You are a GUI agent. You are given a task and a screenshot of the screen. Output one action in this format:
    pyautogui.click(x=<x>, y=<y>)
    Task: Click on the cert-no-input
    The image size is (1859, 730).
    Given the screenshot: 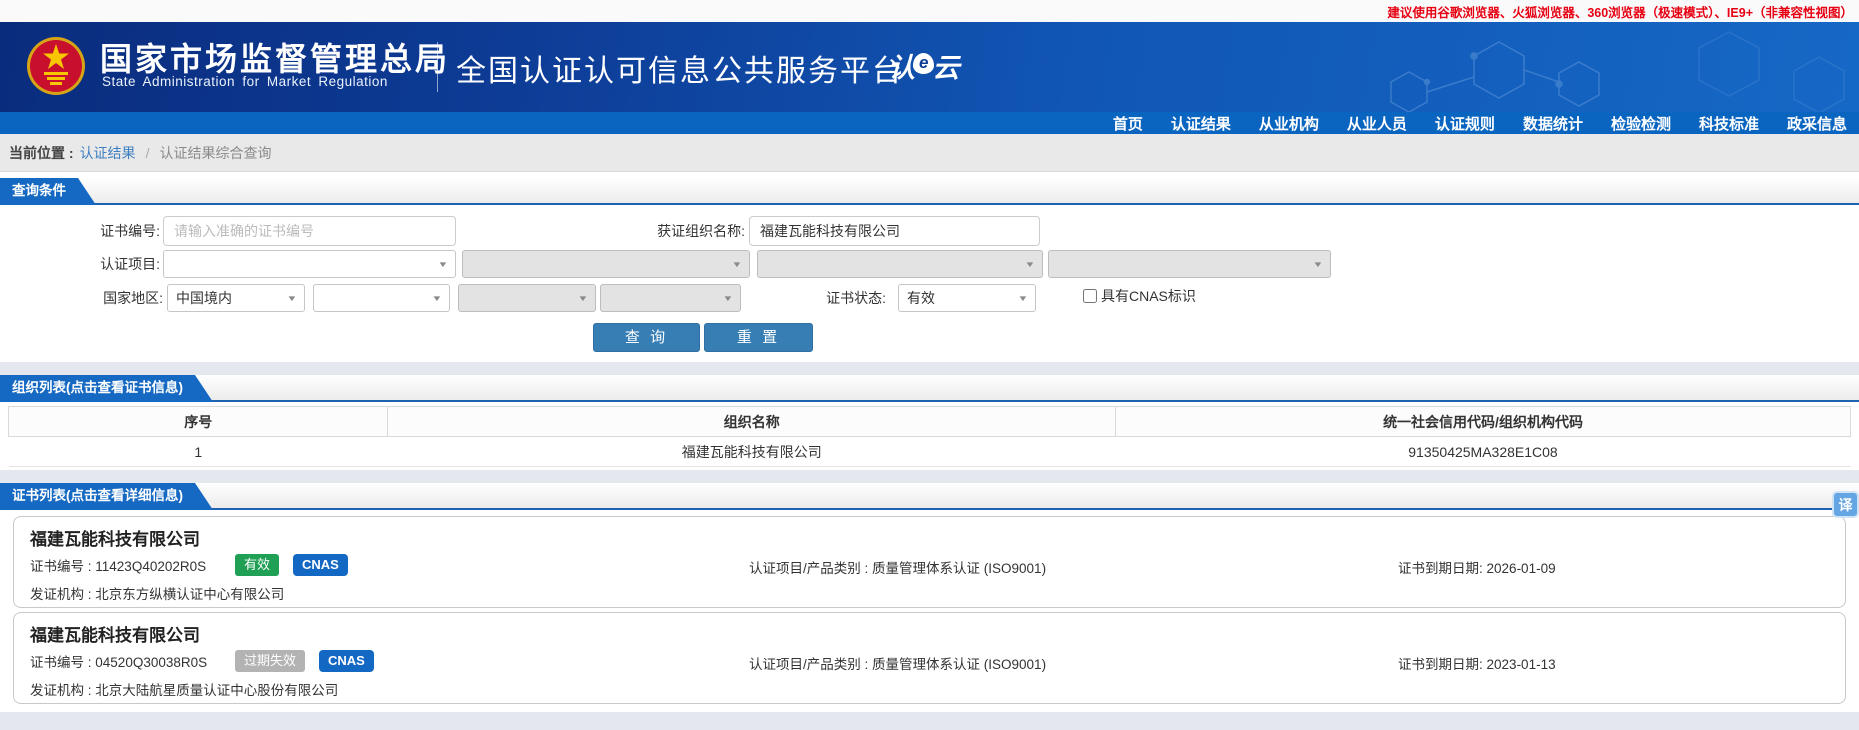 What is the action you would take?
    pyautogui.click(x=309, y=231)
    